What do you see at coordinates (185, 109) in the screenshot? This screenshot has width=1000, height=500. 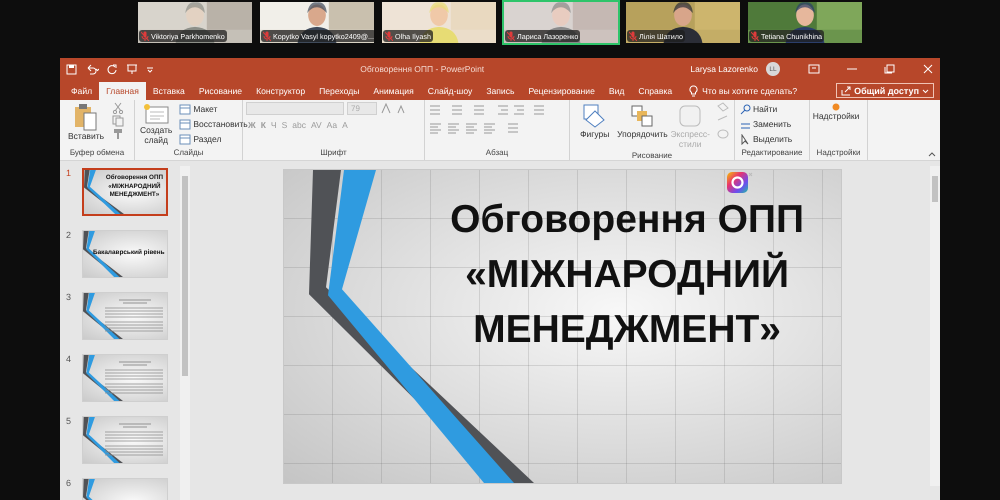 I see `layout-icon` at bounding box center [185, 109].